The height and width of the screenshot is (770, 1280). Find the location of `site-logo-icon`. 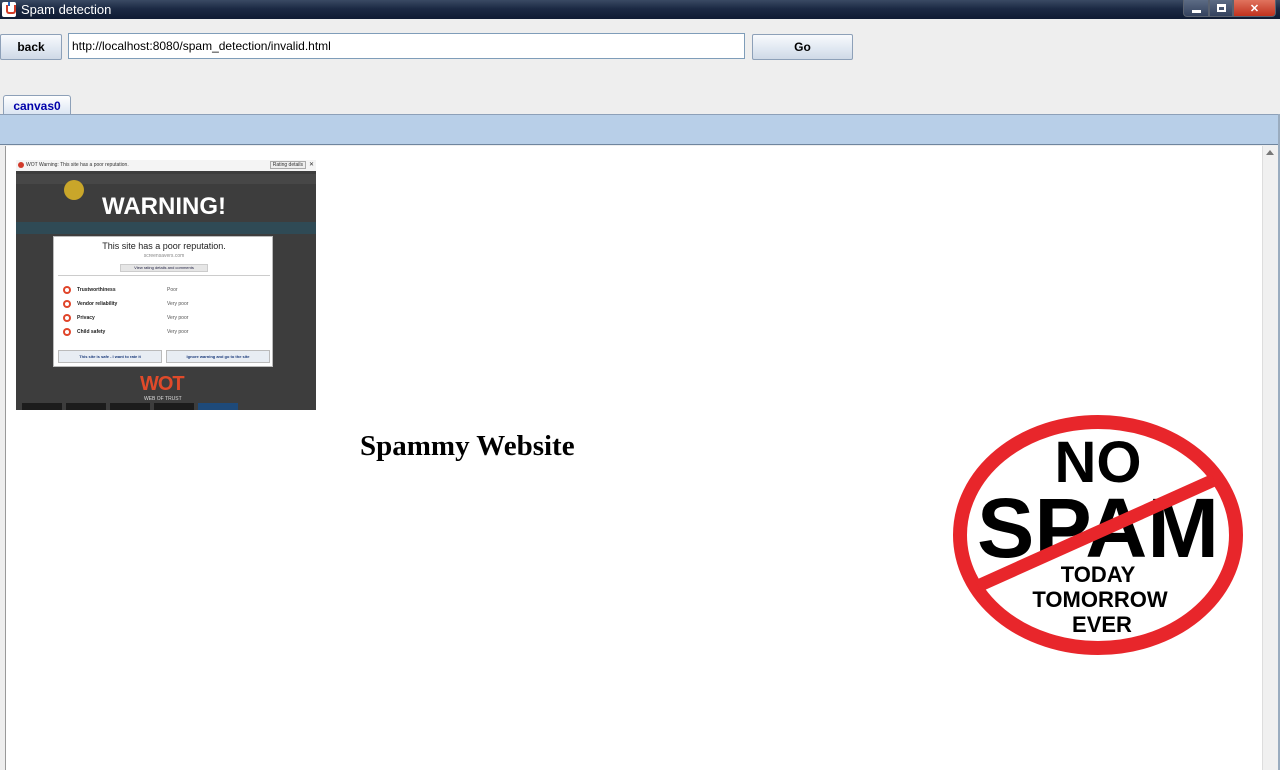

site-logo-icon is located at coordinates (74, 190).